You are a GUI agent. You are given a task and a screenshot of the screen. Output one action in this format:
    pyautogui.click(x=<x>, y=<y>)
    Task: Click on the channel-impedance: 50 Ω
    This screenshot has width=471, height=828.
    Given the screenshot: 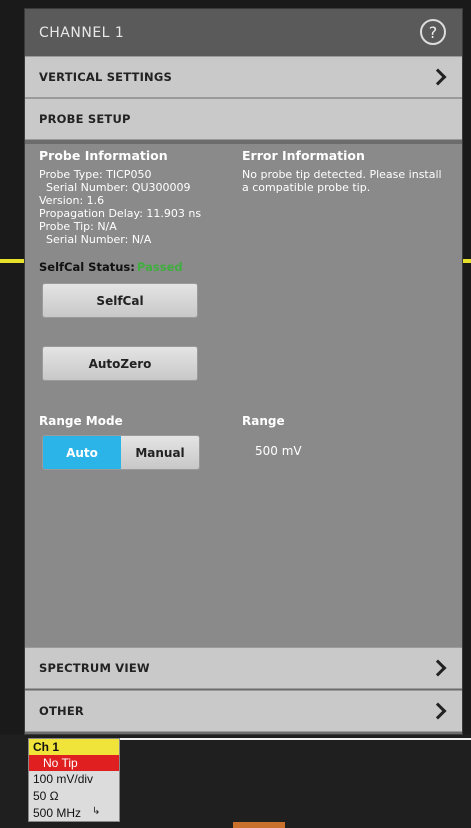 What is the action you would take?
    pyautogui.click(x=46, y=796)
    